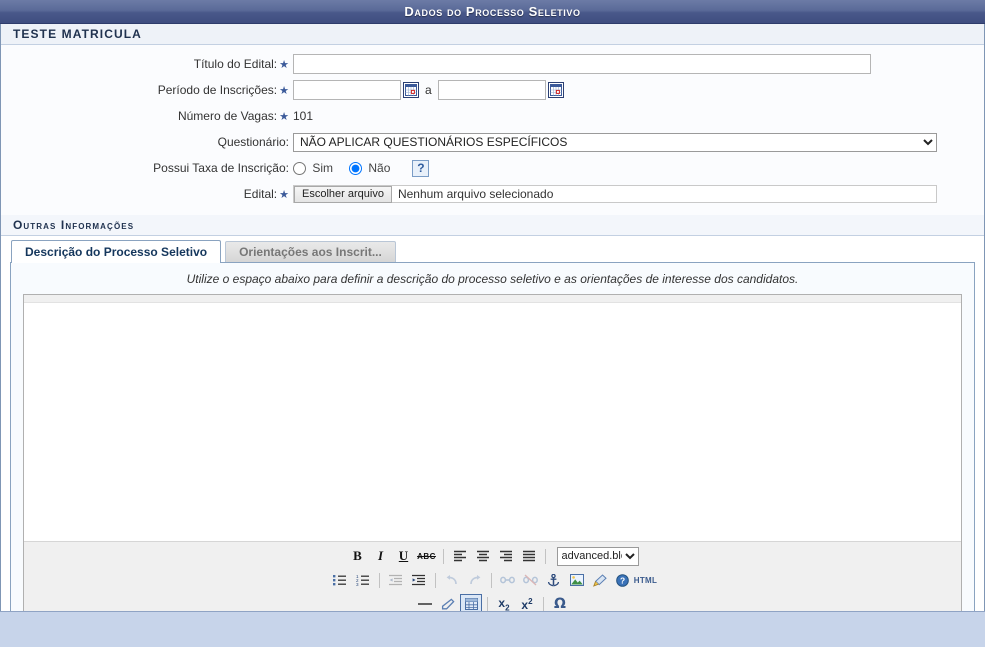 This screenshot has width=985, height=647. Describe the element at coordinates (147, 64) in the screenshot. I see `label-titulo-edital: Título do Edital: ★` at that location.